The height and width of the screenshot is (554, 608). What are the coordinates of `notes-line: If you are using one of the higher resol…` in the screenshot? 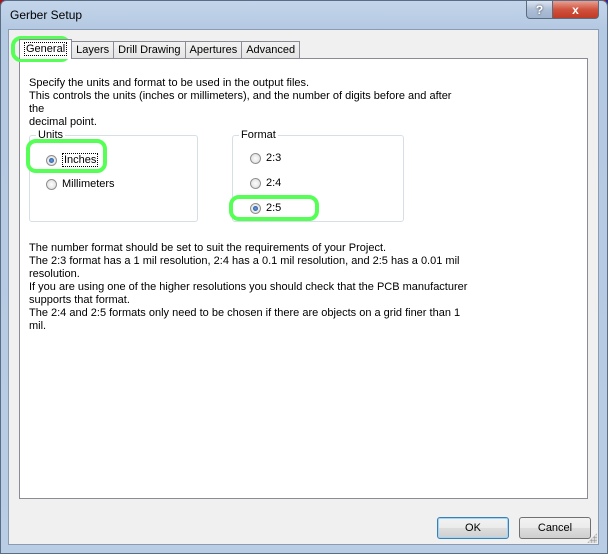 It's located at (248, 287).